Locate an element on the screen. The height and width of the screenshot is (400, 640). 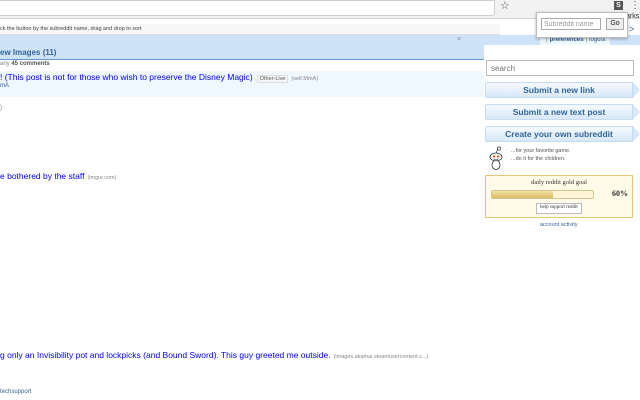
tab-new-images: ew Images (11) is located at coordinates (28, 53).